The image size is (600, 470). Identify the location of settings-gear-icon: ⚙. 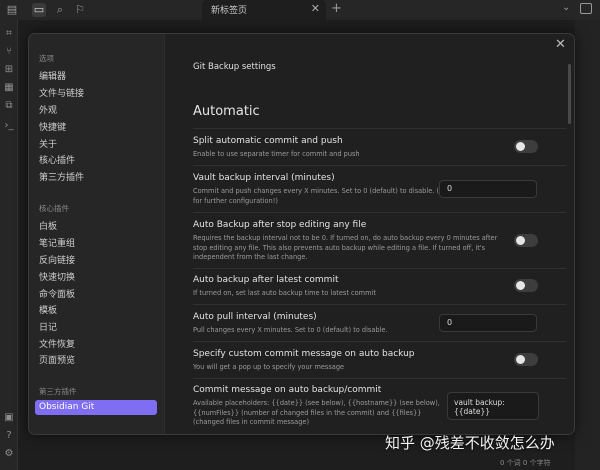
(9, 454).